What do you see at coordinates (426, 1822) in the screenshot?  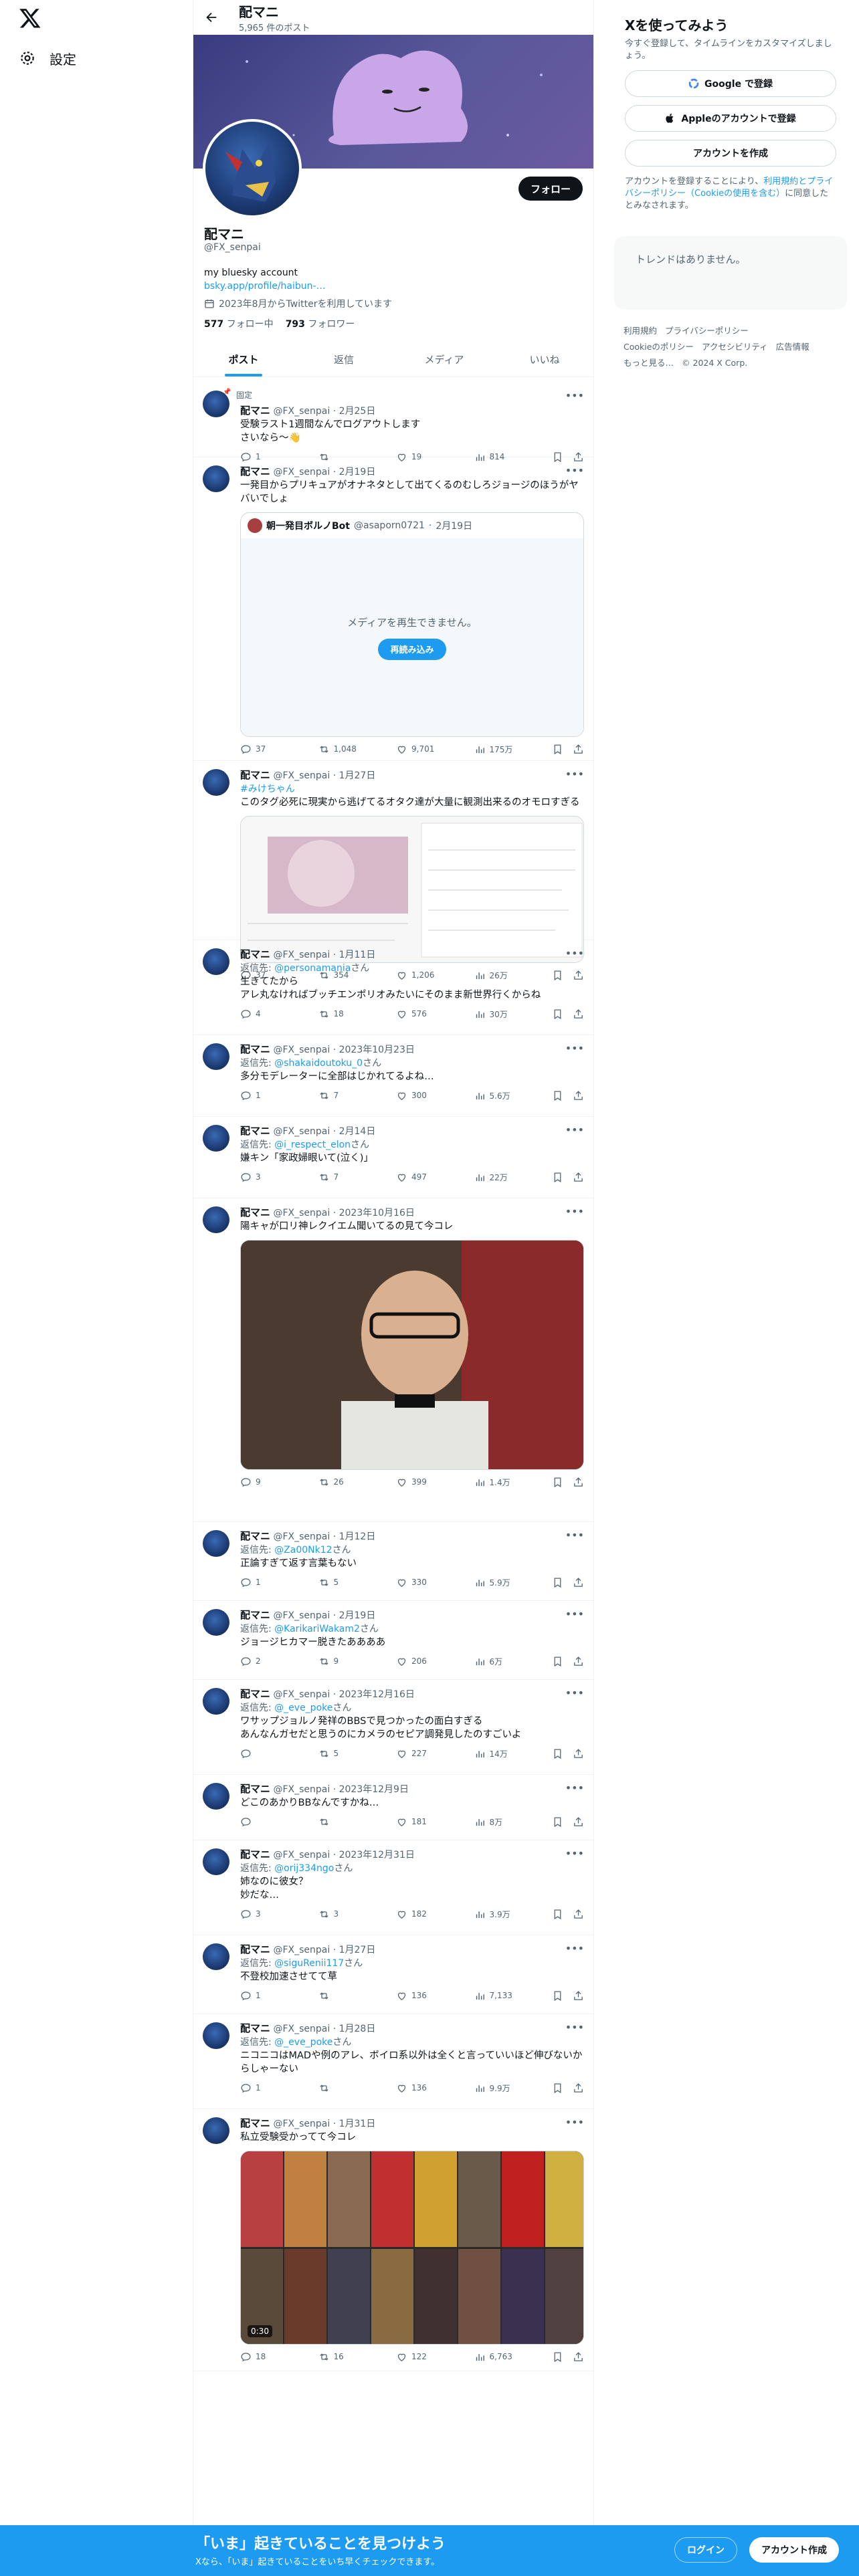 I see `like-button: 181` at bounding box center [426, 1822].